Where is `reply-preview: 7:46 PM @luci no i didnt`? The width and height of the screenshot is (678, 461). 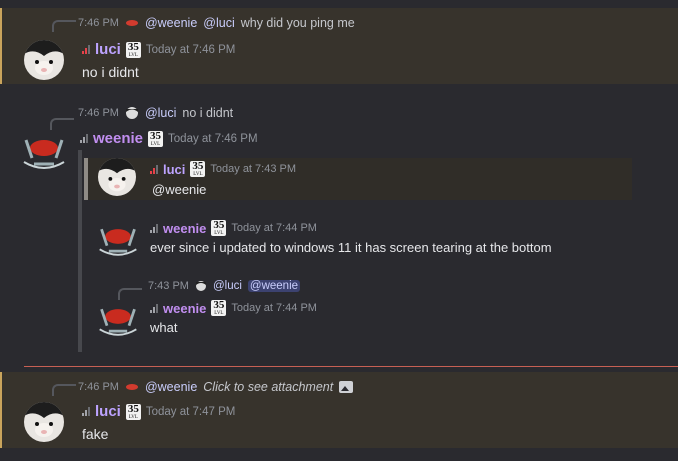 reply-preview: 7:46 PM @luci no i didnt is located at coordinates (155, 113).